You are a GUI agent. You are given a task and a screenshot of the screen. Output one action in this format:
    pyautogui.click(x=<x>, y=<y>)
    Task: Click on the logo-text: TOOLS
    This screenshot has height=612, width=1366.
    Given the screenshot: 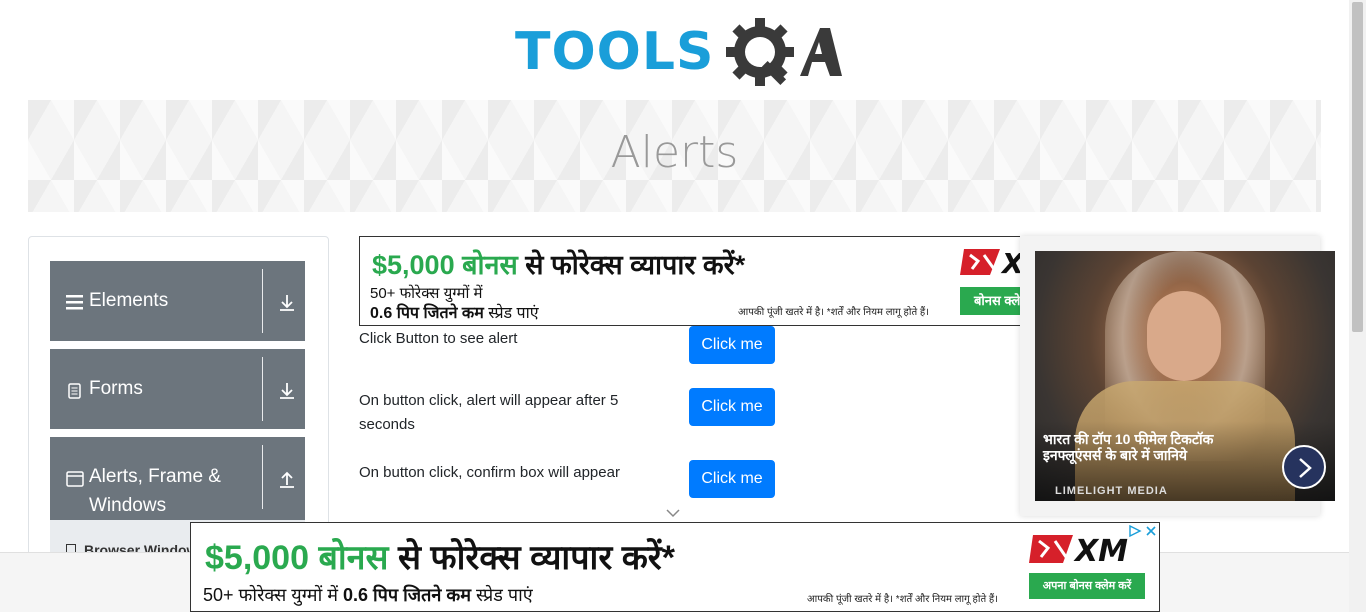 What is the action you would take?
    pyautogui.click(x=615, y=52)
    